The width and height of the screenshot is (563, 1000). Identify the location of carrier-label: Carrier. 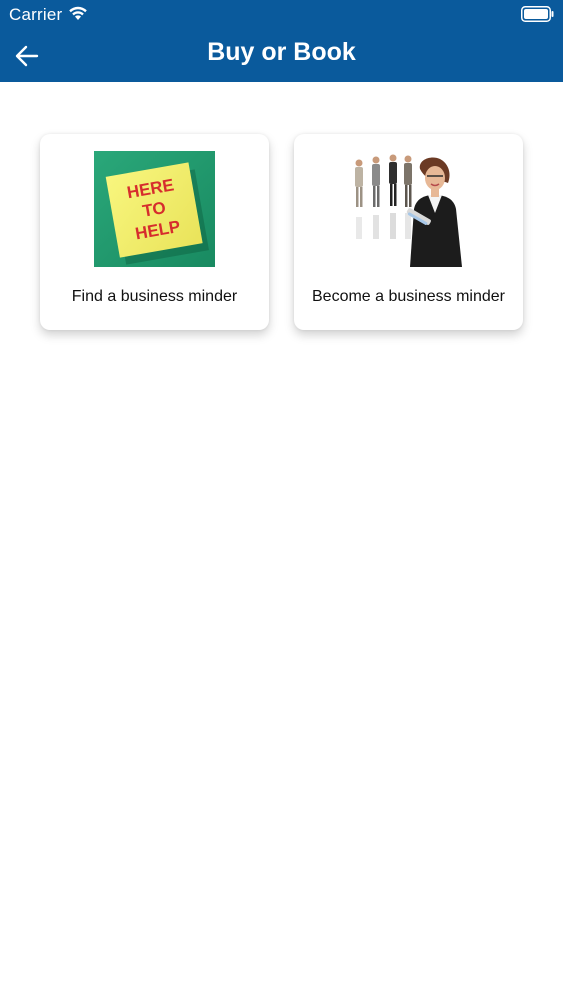
(36, 14).